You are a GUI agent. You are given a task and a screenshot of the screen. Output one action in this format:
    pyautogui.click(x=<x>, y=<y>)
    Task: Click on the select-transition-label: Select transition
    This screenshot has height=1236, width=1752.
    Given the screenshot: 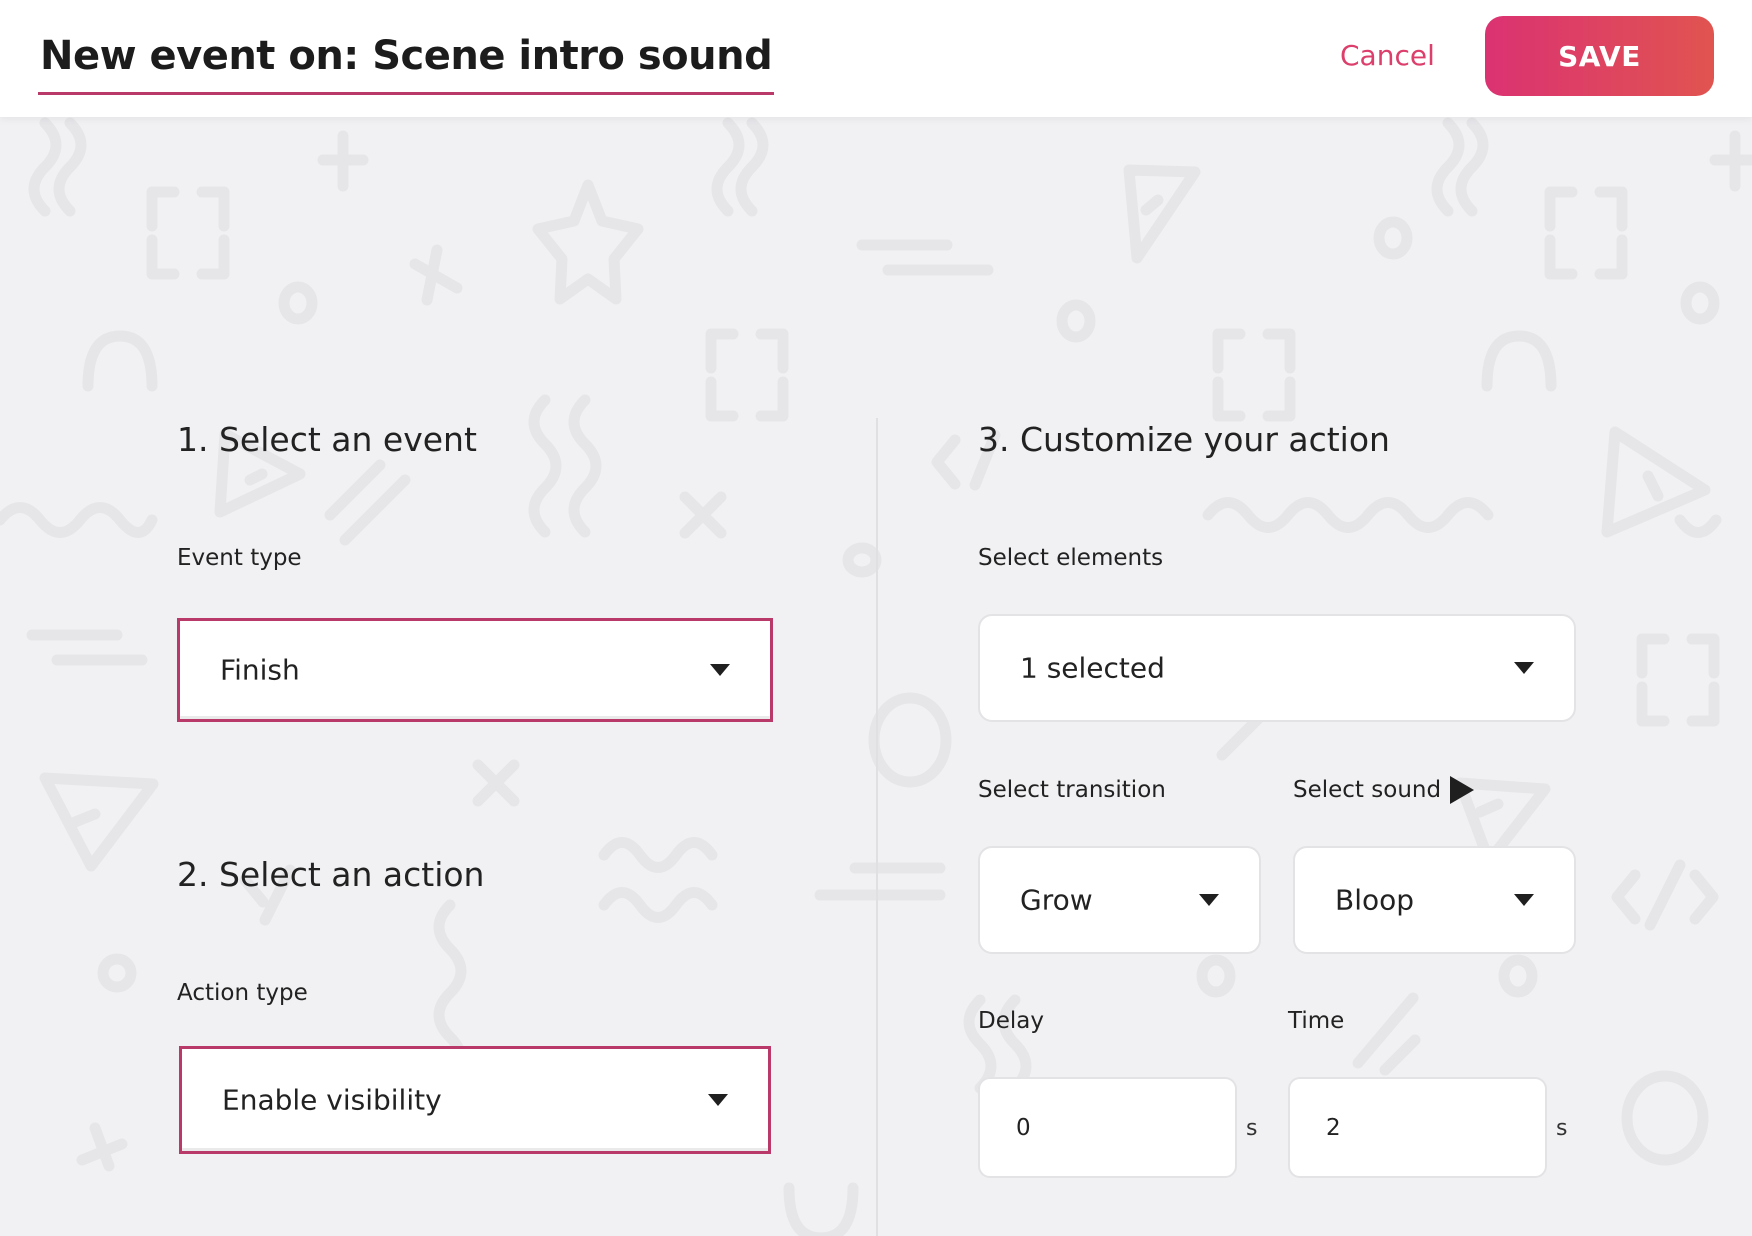 What is the action you would take?
    pyautogui.click(x=1072, y=790)
    